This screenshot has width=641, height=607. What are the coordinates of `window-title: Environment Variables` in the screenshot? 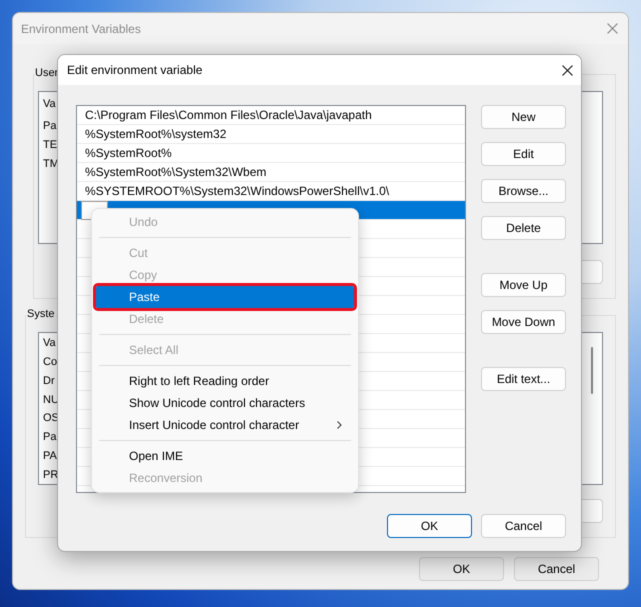 It's located at (81, 29).